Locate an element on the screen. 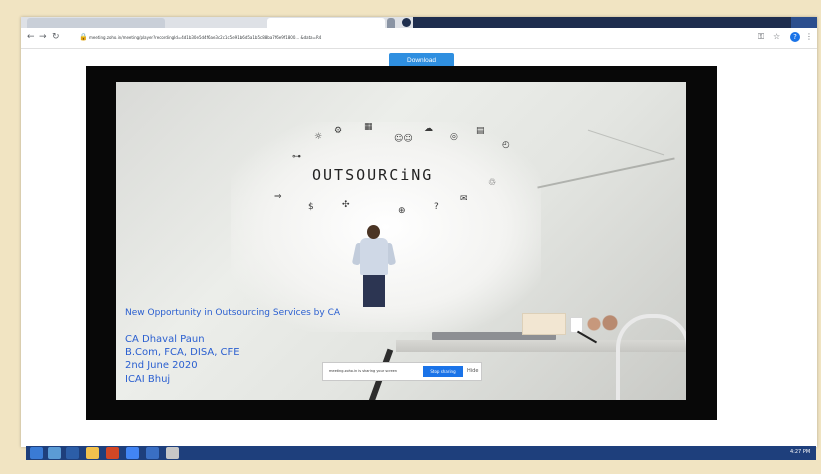 The width and height of the screenshot is (821, 474). target-doodle-icon: ⊕ is located at coordinates (402, 211).